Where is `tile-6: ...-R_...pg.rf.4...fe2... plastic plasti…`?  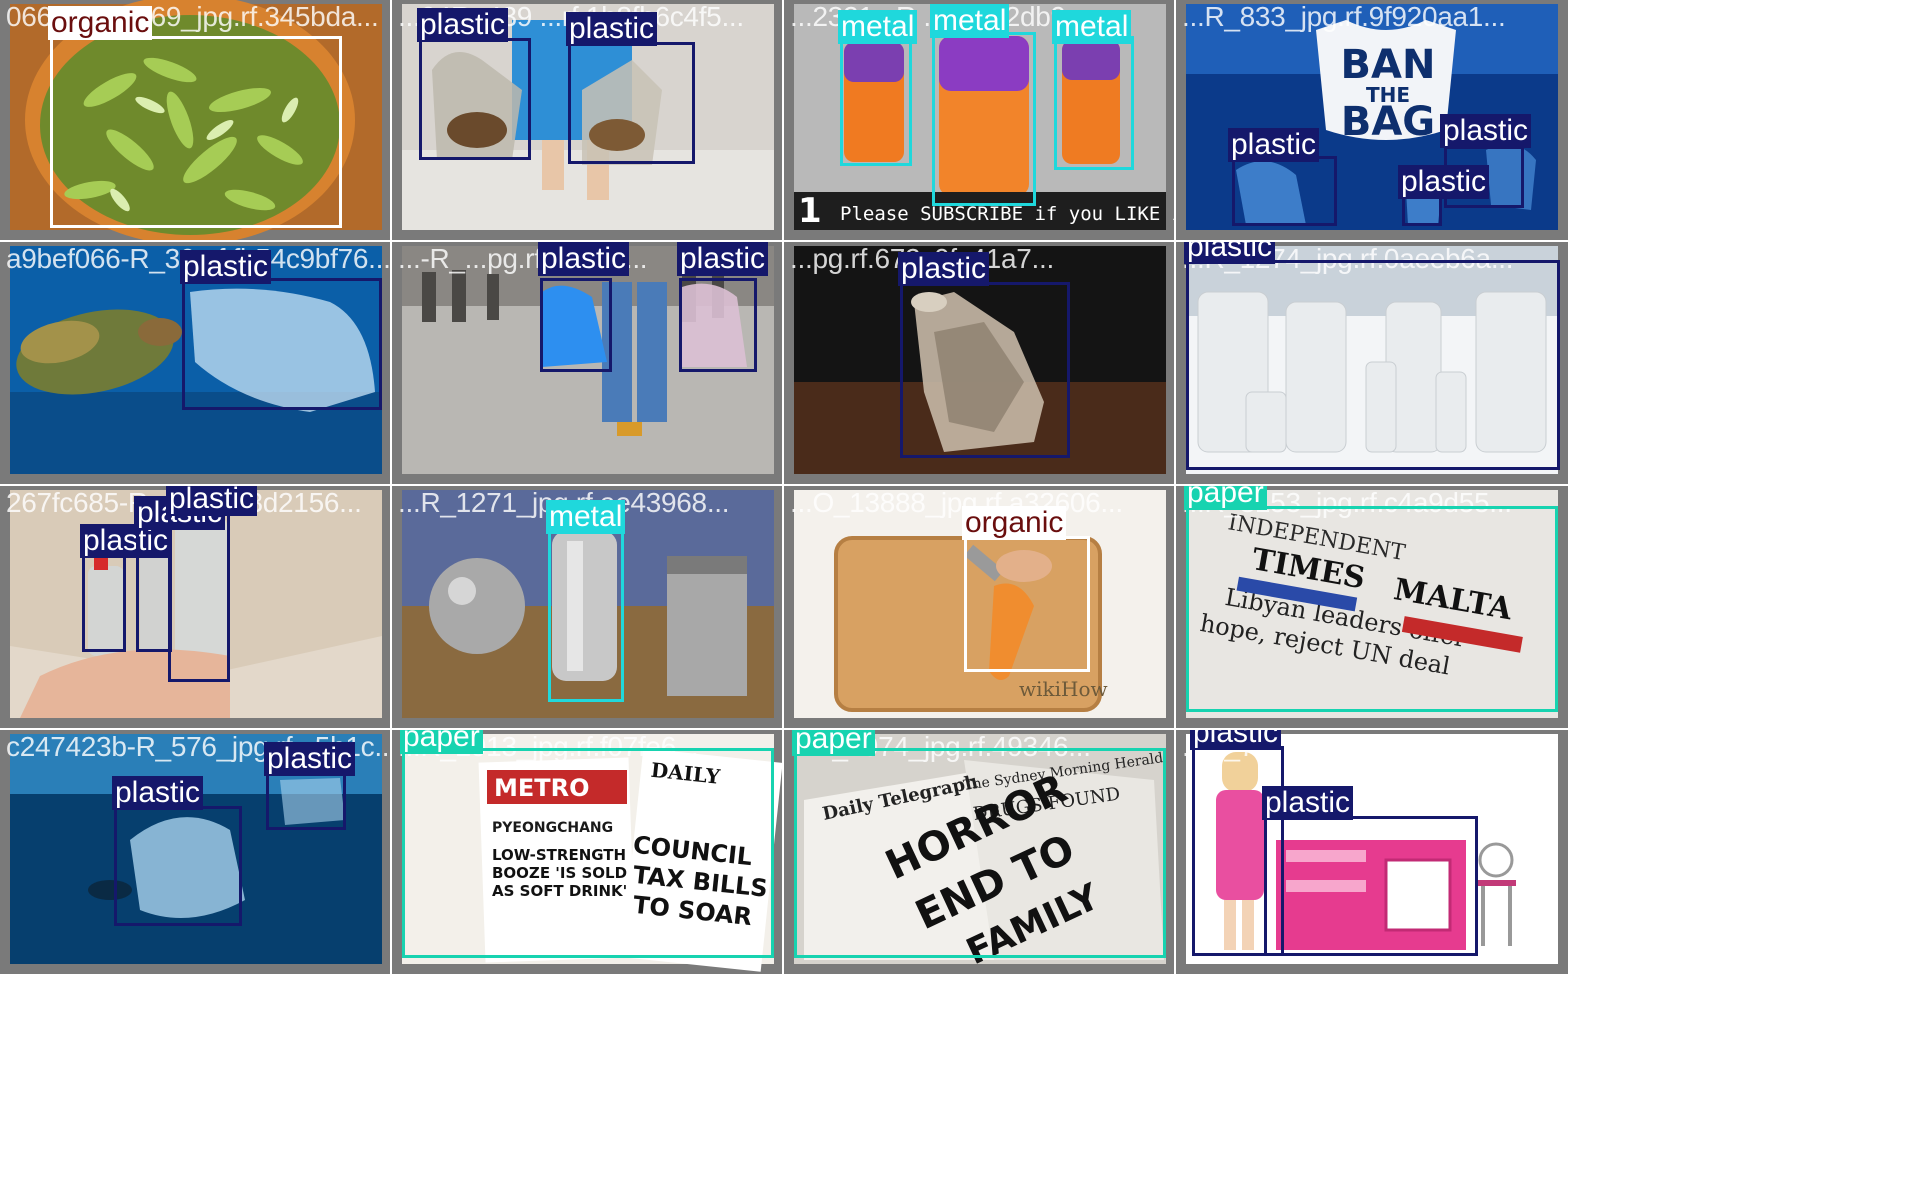
tile-6: ...-R_...pg.rf.4...fe2... plastic plasti… is located at coordinates (587, 363).